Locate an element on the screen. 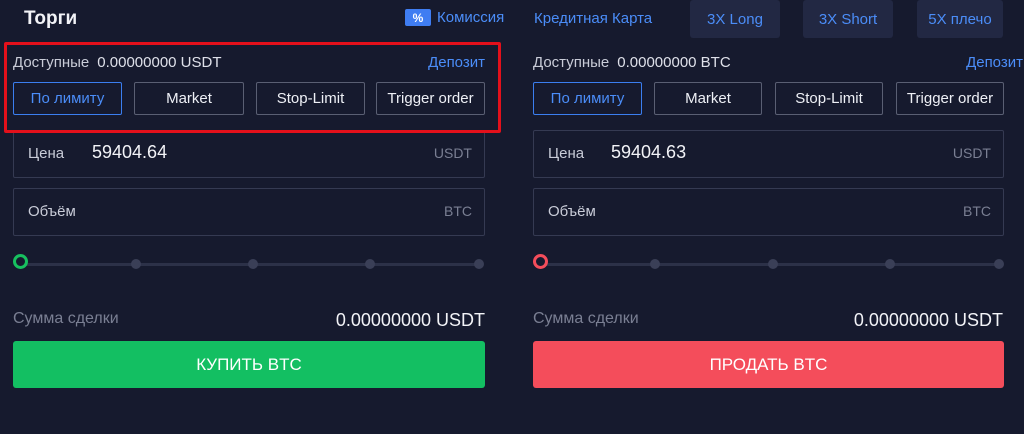 The width and height of the screenshot is (1024, 434). price-value: 59404.64 is located at coordinates (130, 152).